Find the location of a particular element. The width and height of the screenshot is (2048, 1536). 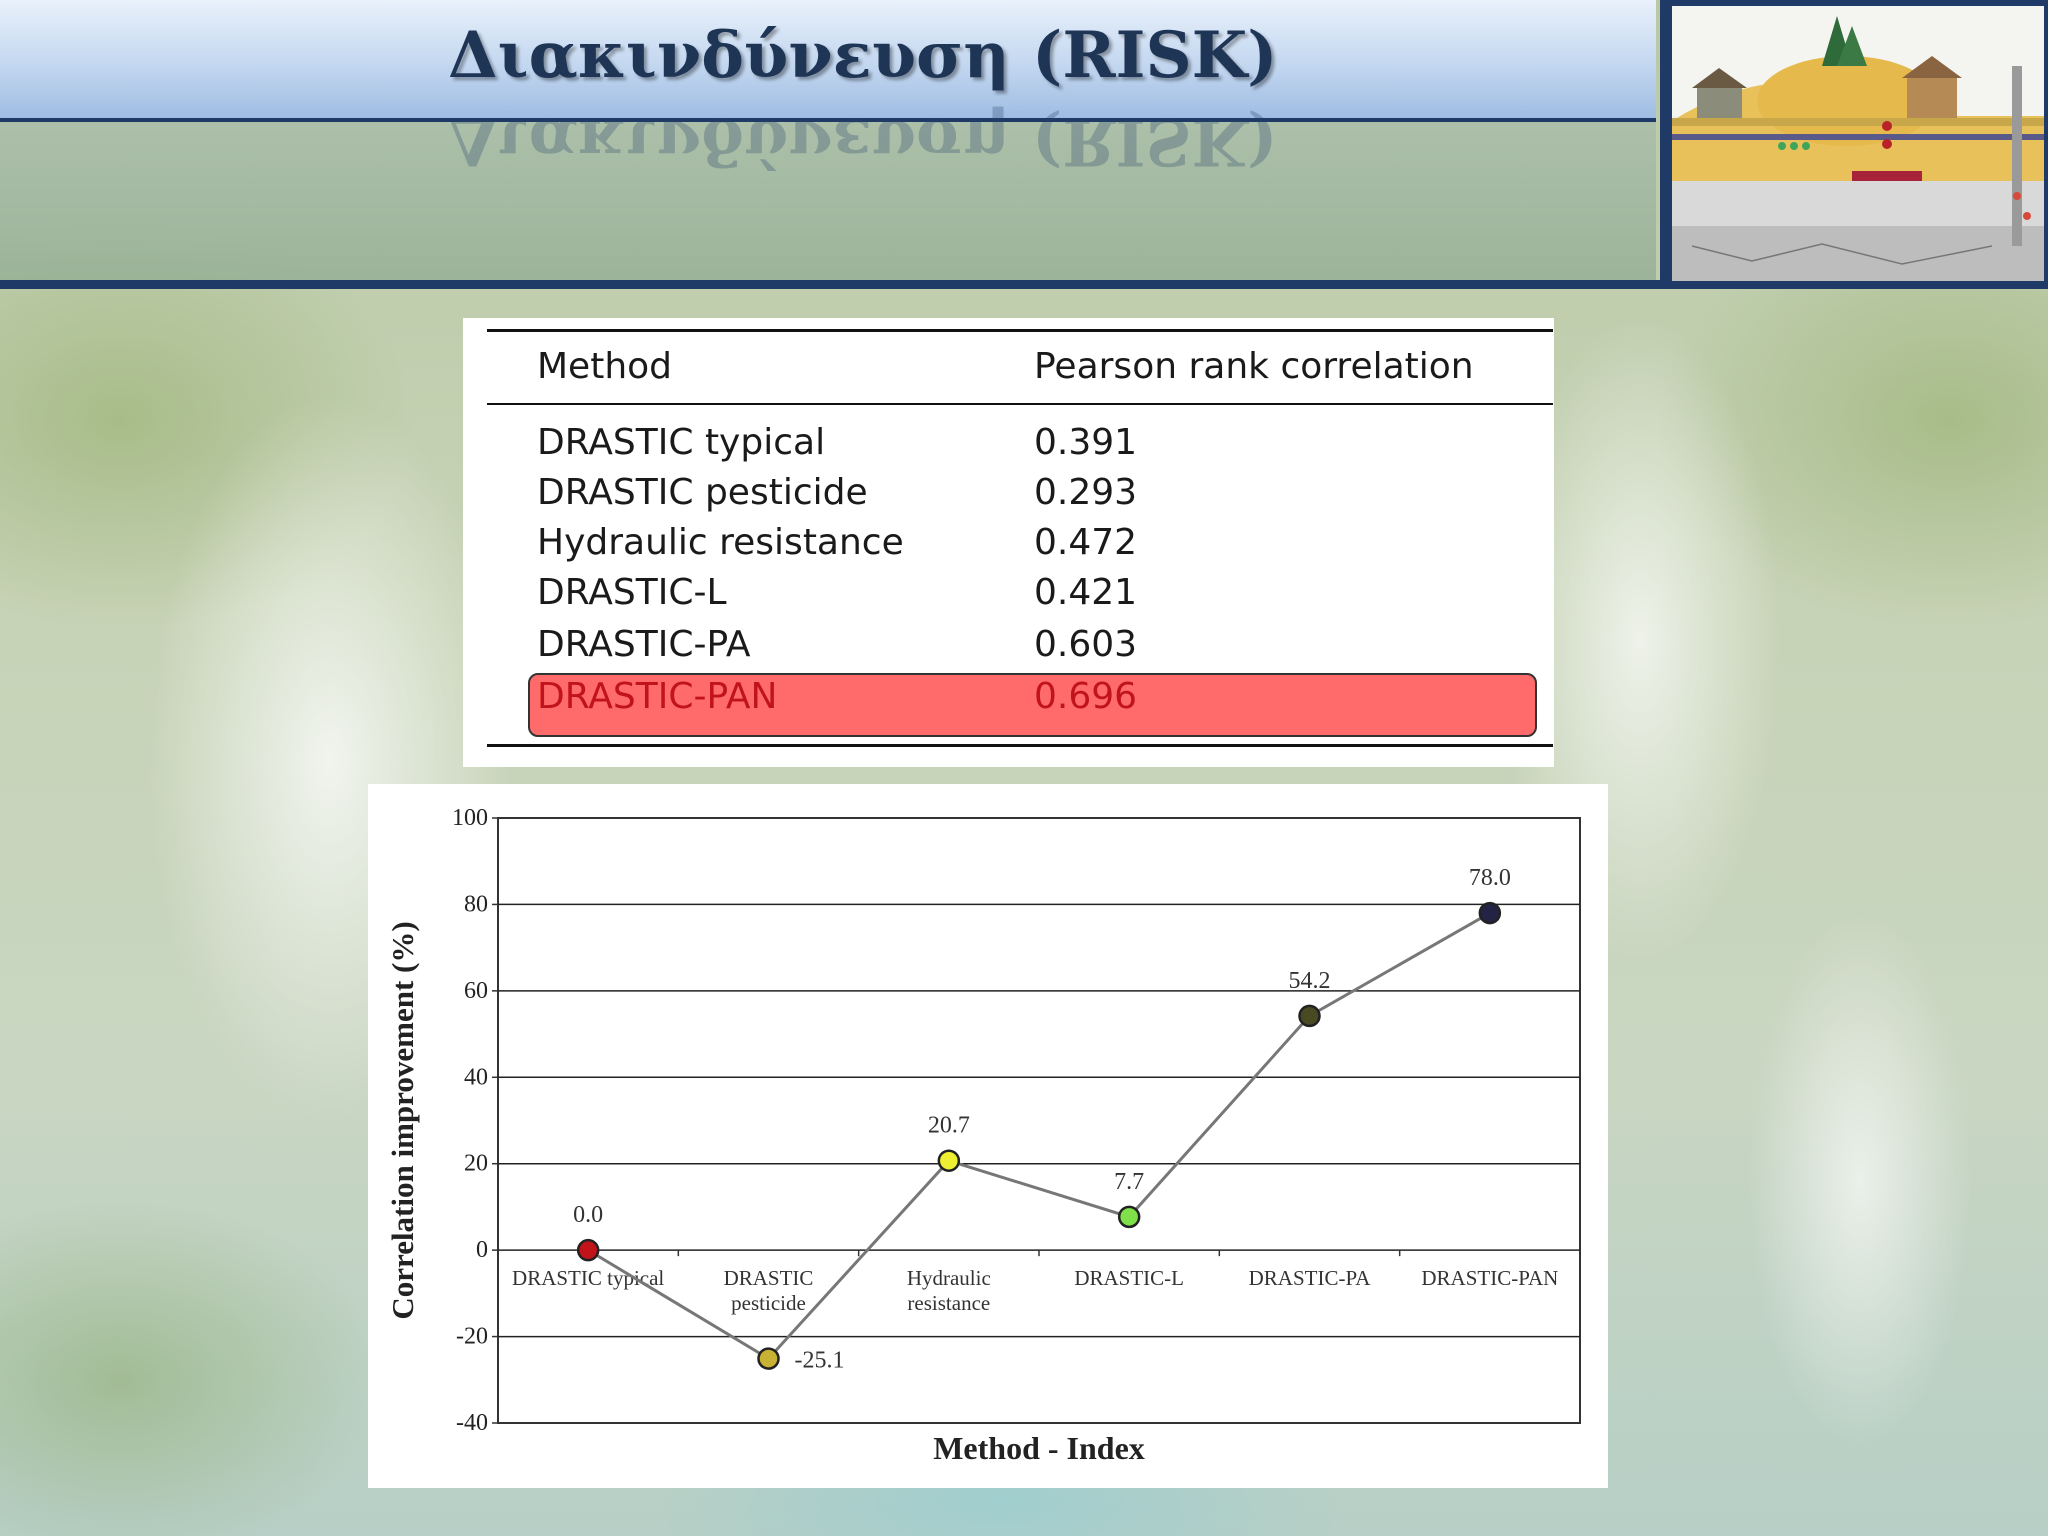

table-row-value: 0.391 is located at coordinates (1086, 442).